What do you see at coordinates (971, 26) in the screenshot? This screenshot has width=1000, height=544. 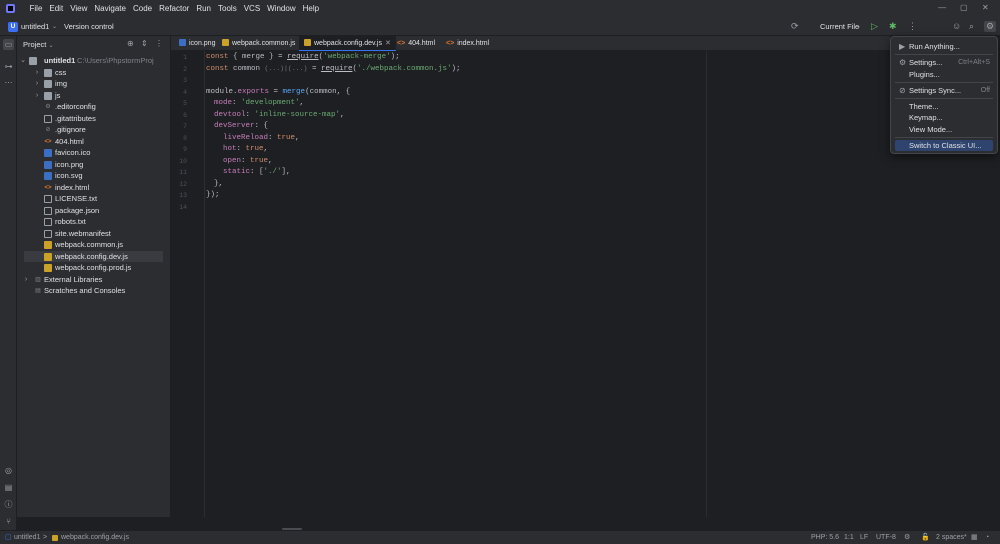 I see `search-icon: ⌕` at bounding box center [971, 26].